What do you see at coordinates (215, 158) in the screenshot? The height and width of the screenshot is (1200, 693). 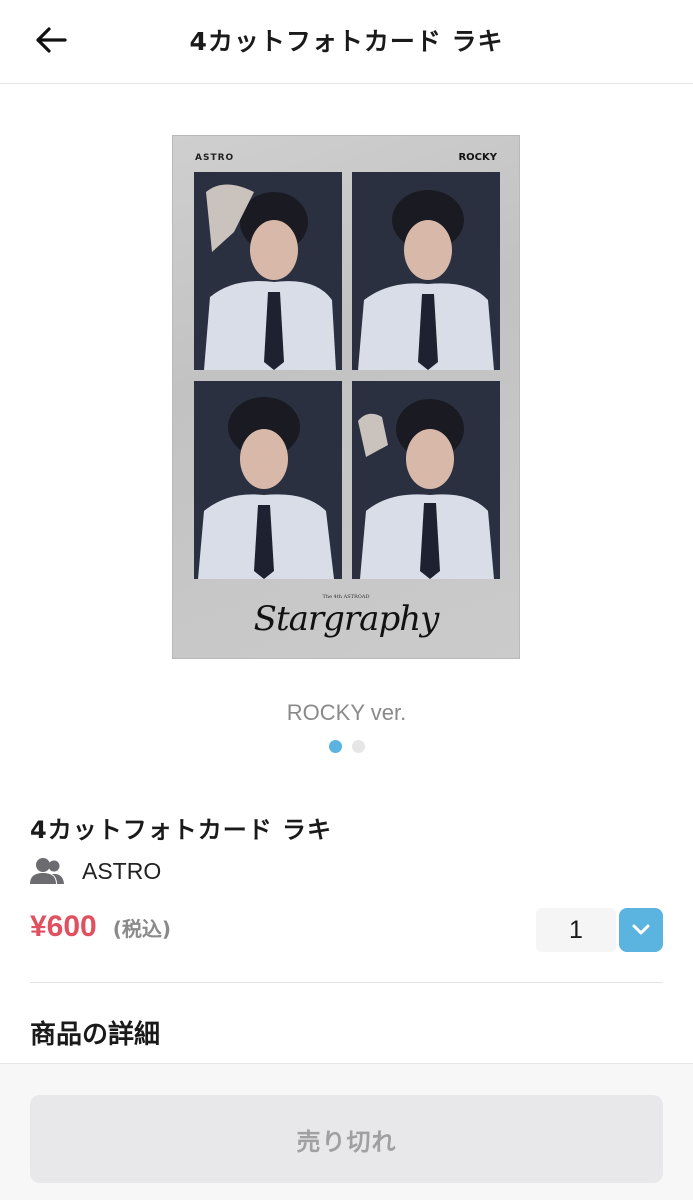 I see `card-brand-left: ASTRO` at bounding box center [215, 158].